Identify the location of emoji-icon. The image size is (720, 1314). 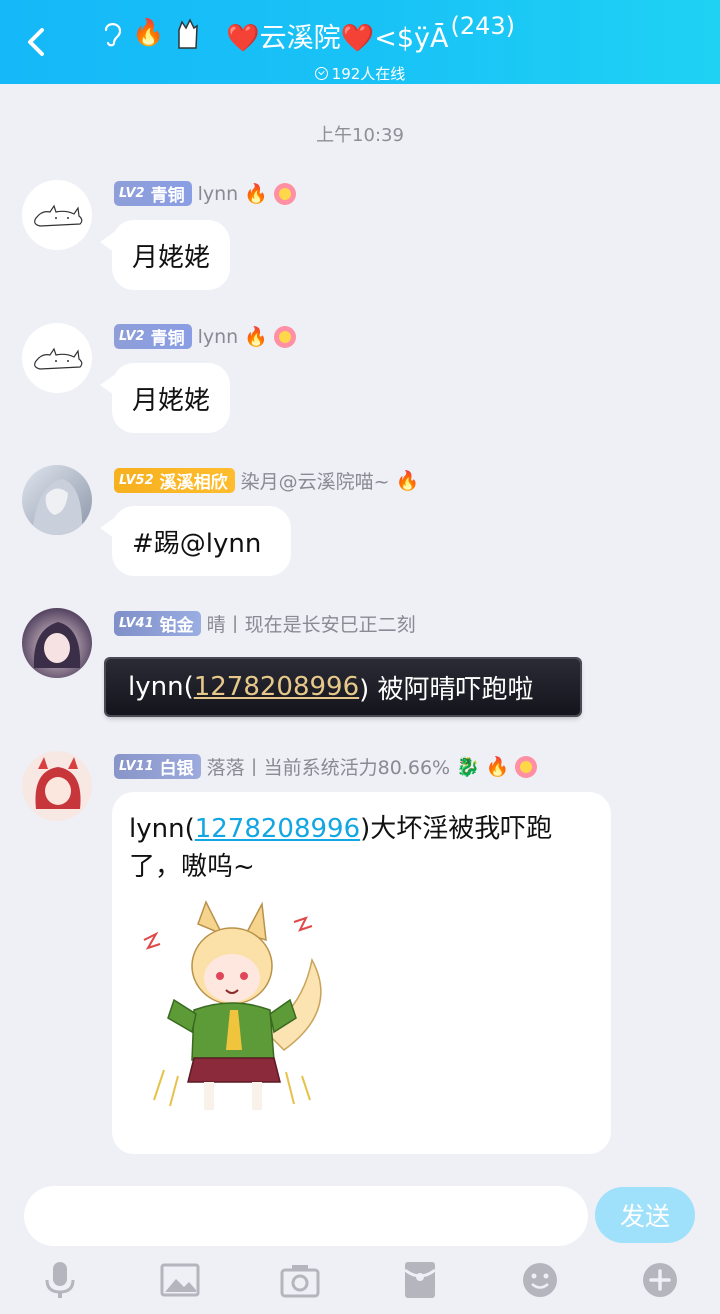
(540, 1280).